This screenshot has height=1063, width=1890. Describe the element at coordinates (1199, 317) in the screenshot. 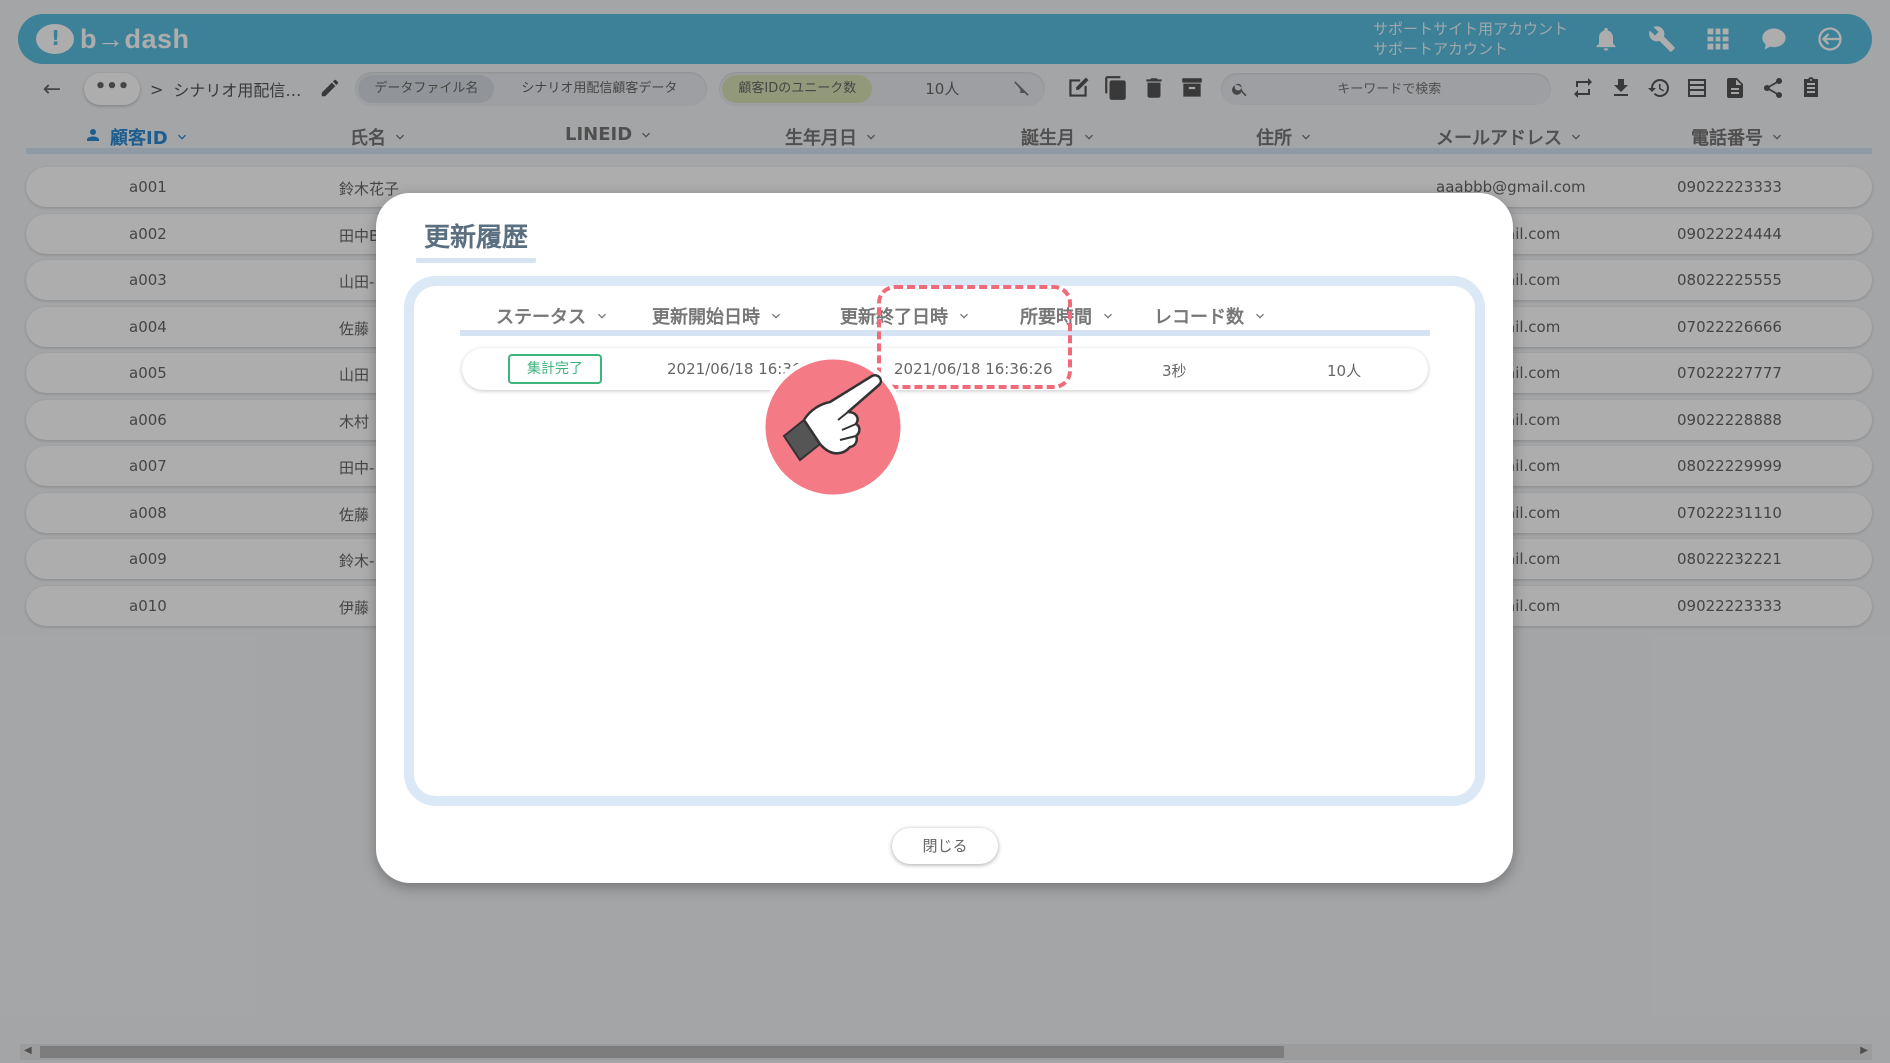

I see `header-label: レコード数` at that location.